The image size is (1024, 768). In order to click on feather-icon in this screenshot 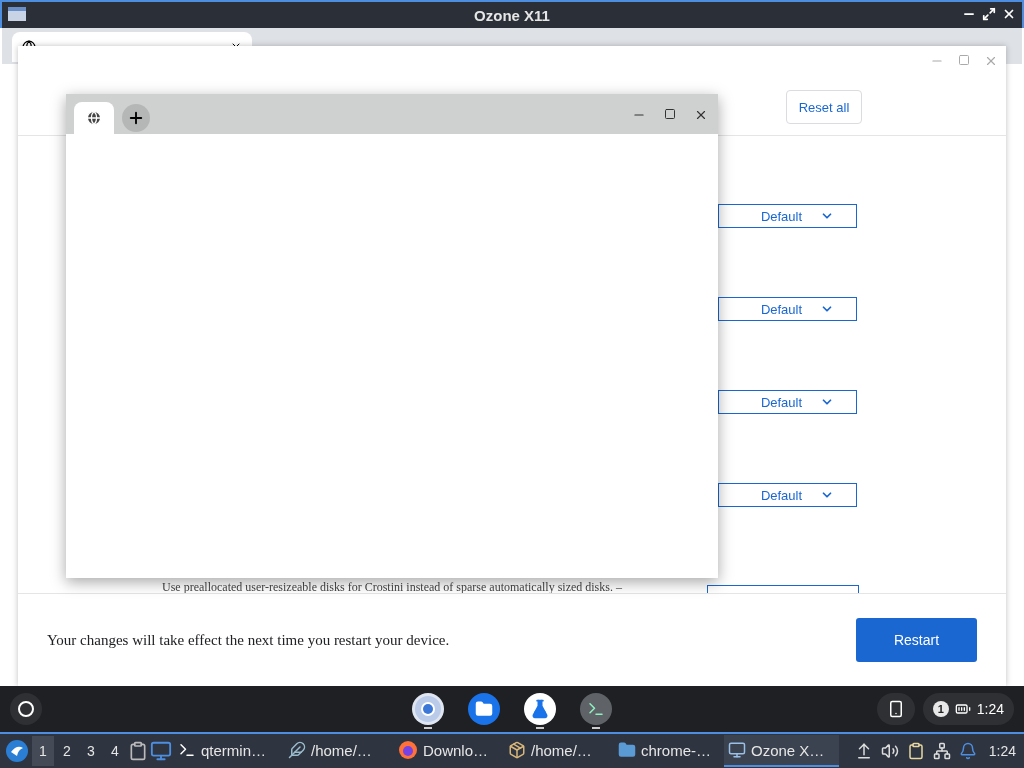, I will do `click(297, 750)`.